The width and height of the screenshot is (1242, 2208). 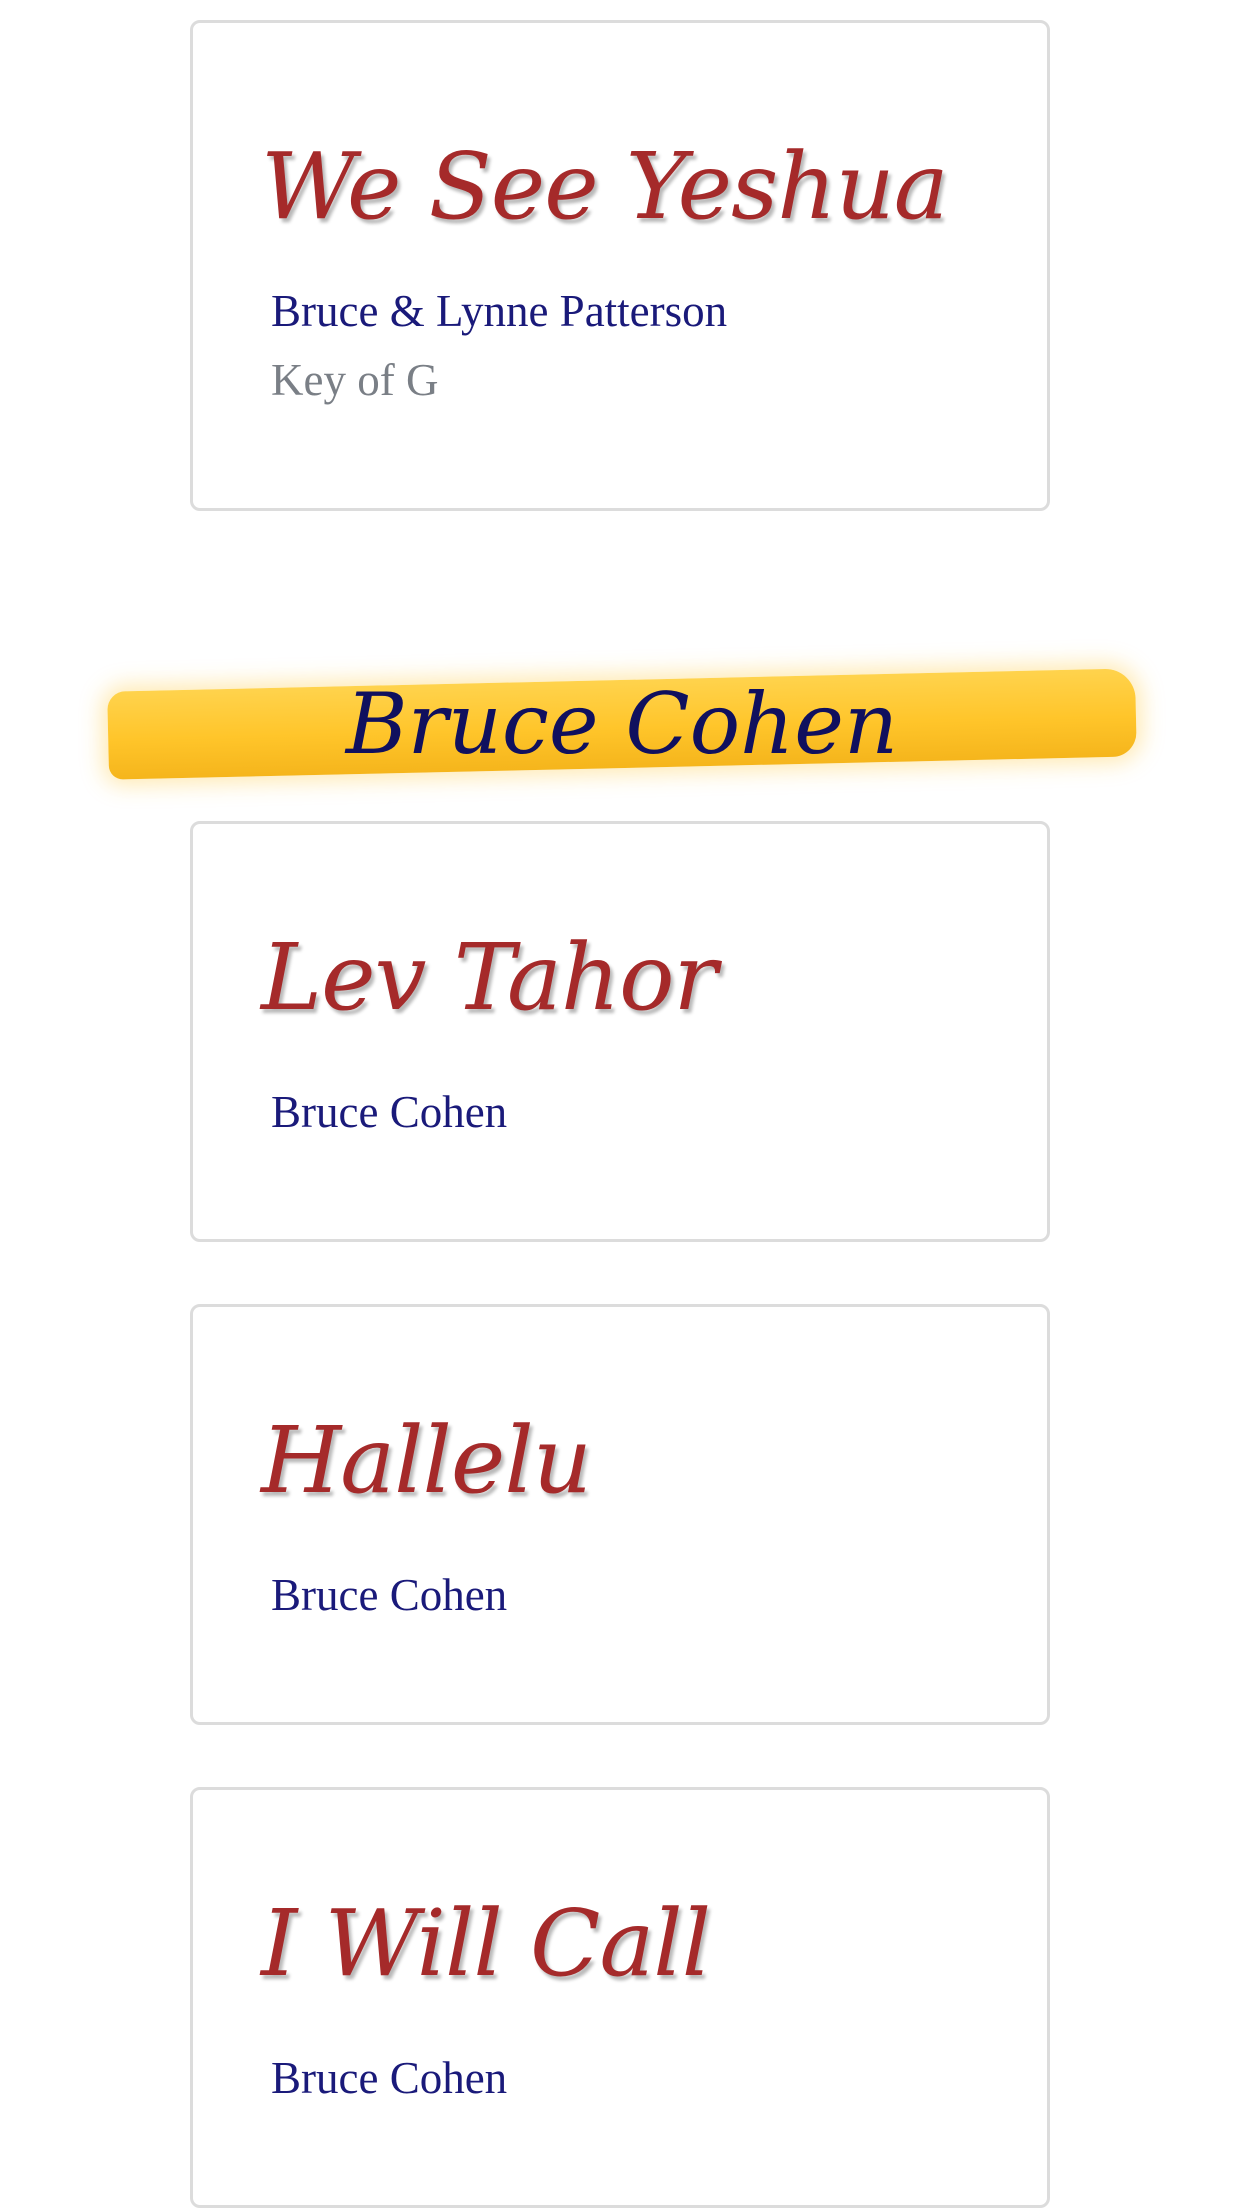 I want to click on section-title: Bruce Cohen, so click(x=622, y=724).